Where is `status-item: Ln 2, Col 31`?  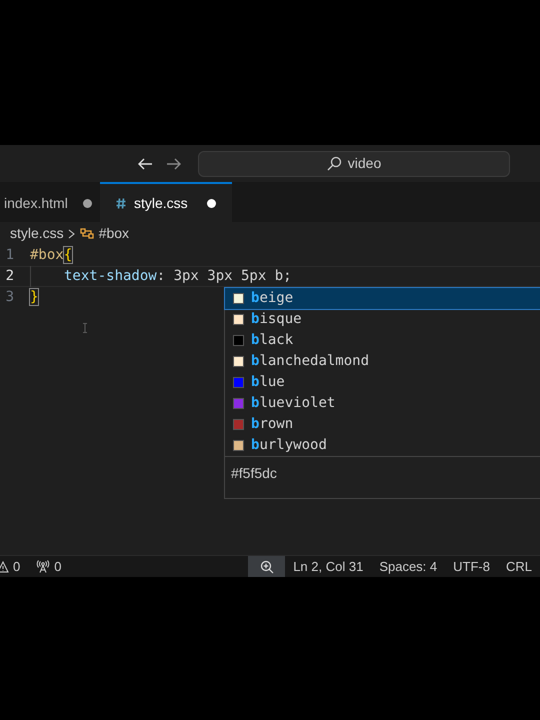
status-item: Ln 2, Col 31 is located at coordinates (328, 566).